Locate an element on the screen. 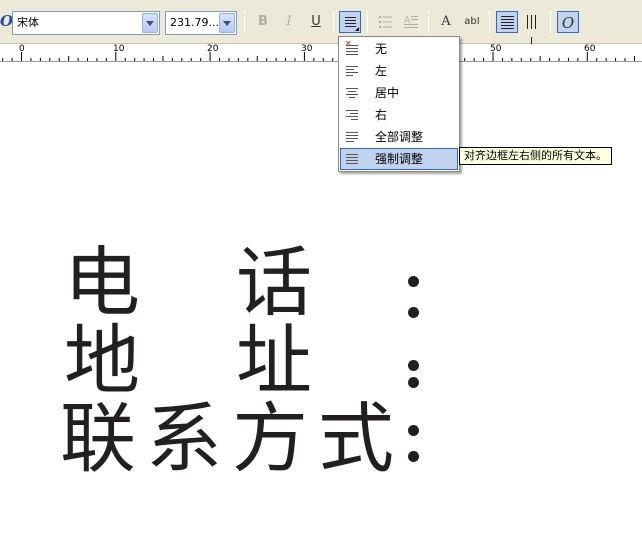 The height and width of the screenshot is (540, 642). force-justify-icon is located at coordinates (352, 159).